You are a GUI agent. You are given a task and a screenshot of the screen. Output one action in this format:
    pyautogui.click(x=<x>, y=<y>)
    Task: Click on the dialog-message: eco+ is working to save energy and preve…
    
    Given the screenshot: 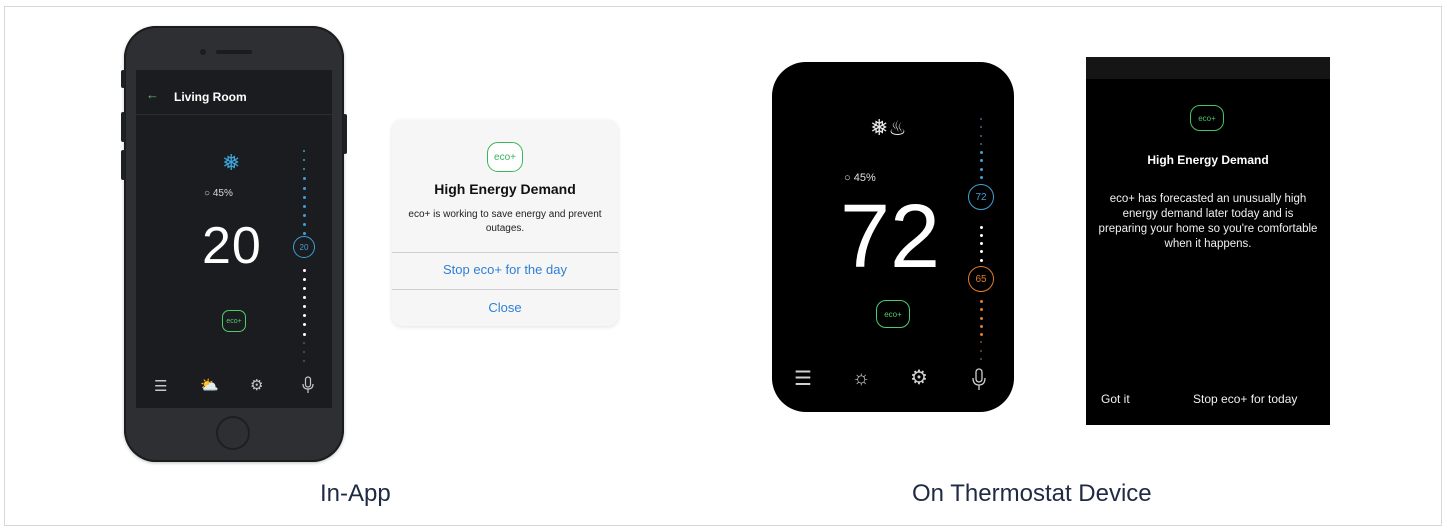 What is the action you would take?
    pyautogui.click(x=505, y=221)
    